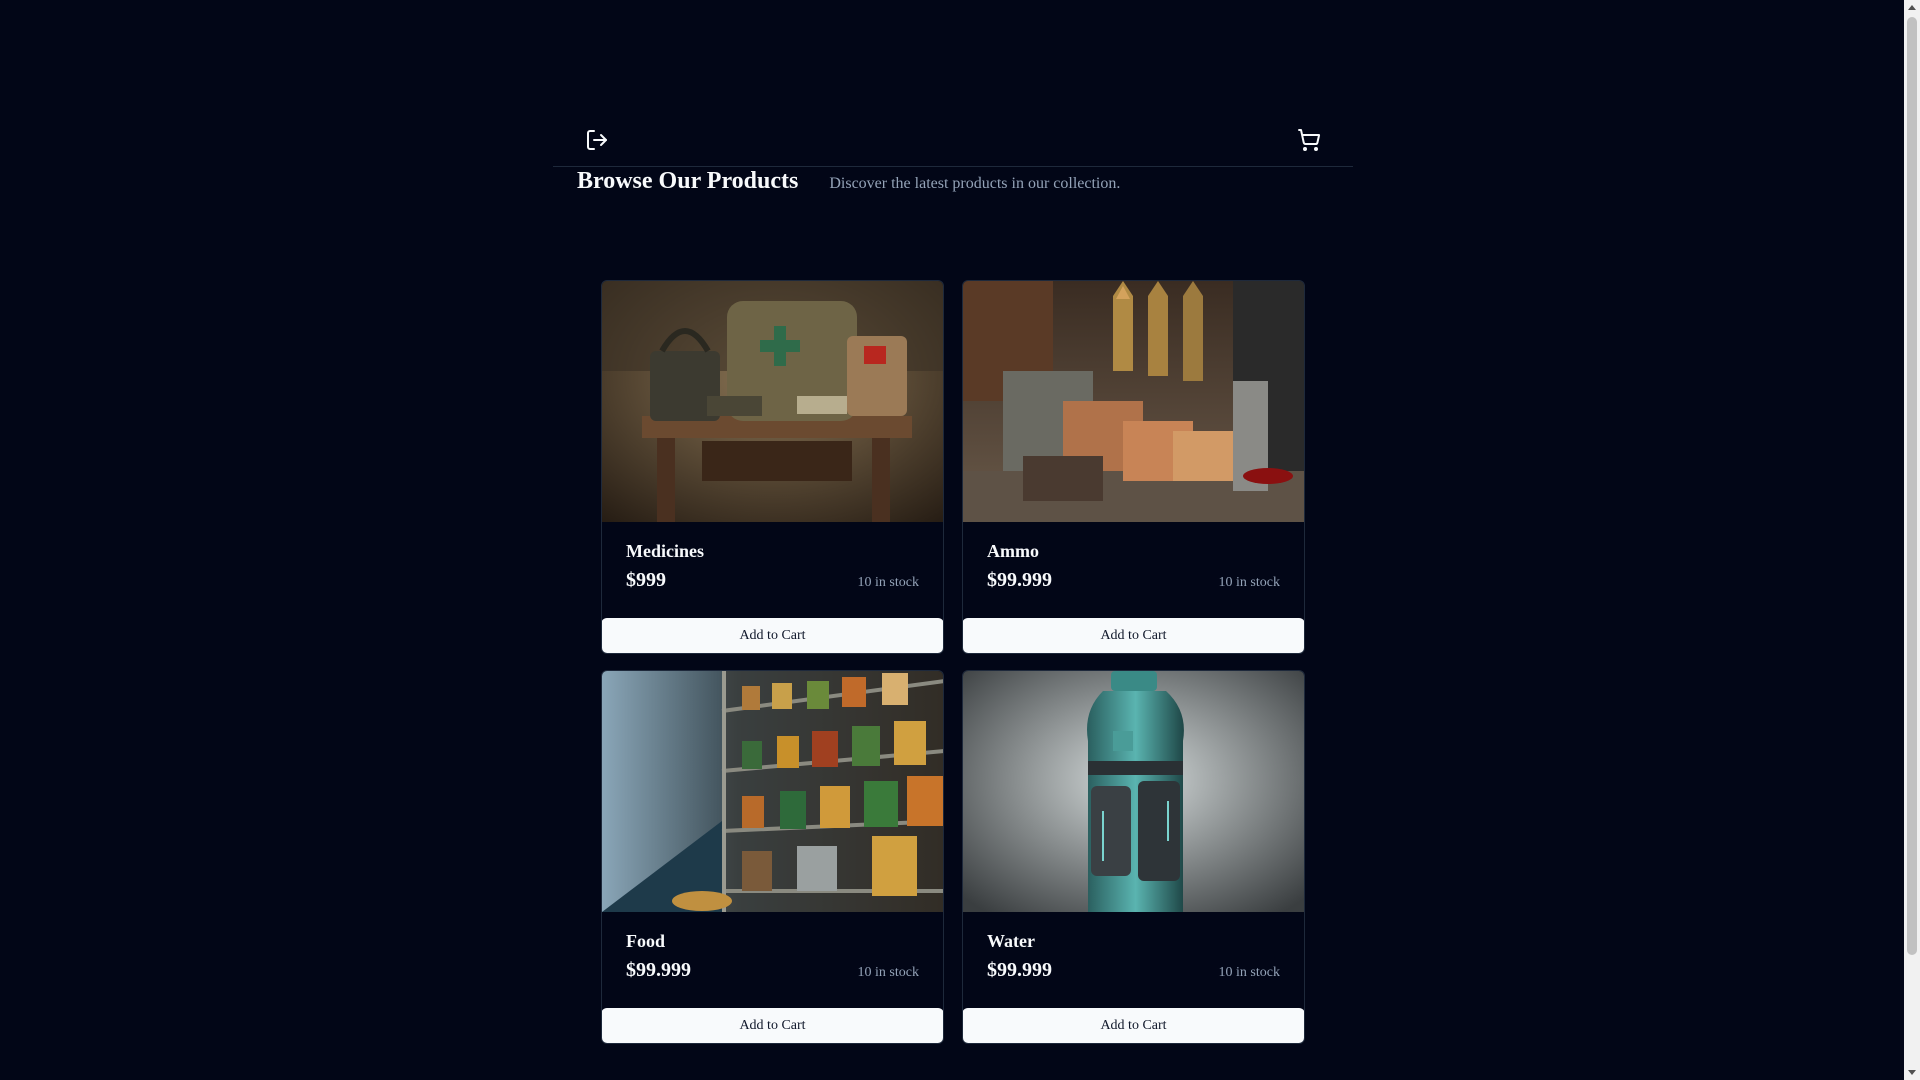 The image size is (1920, 1080). I want to click on product-card: Food $99.999 10 in stock Add to Cart, so click(772, 857).